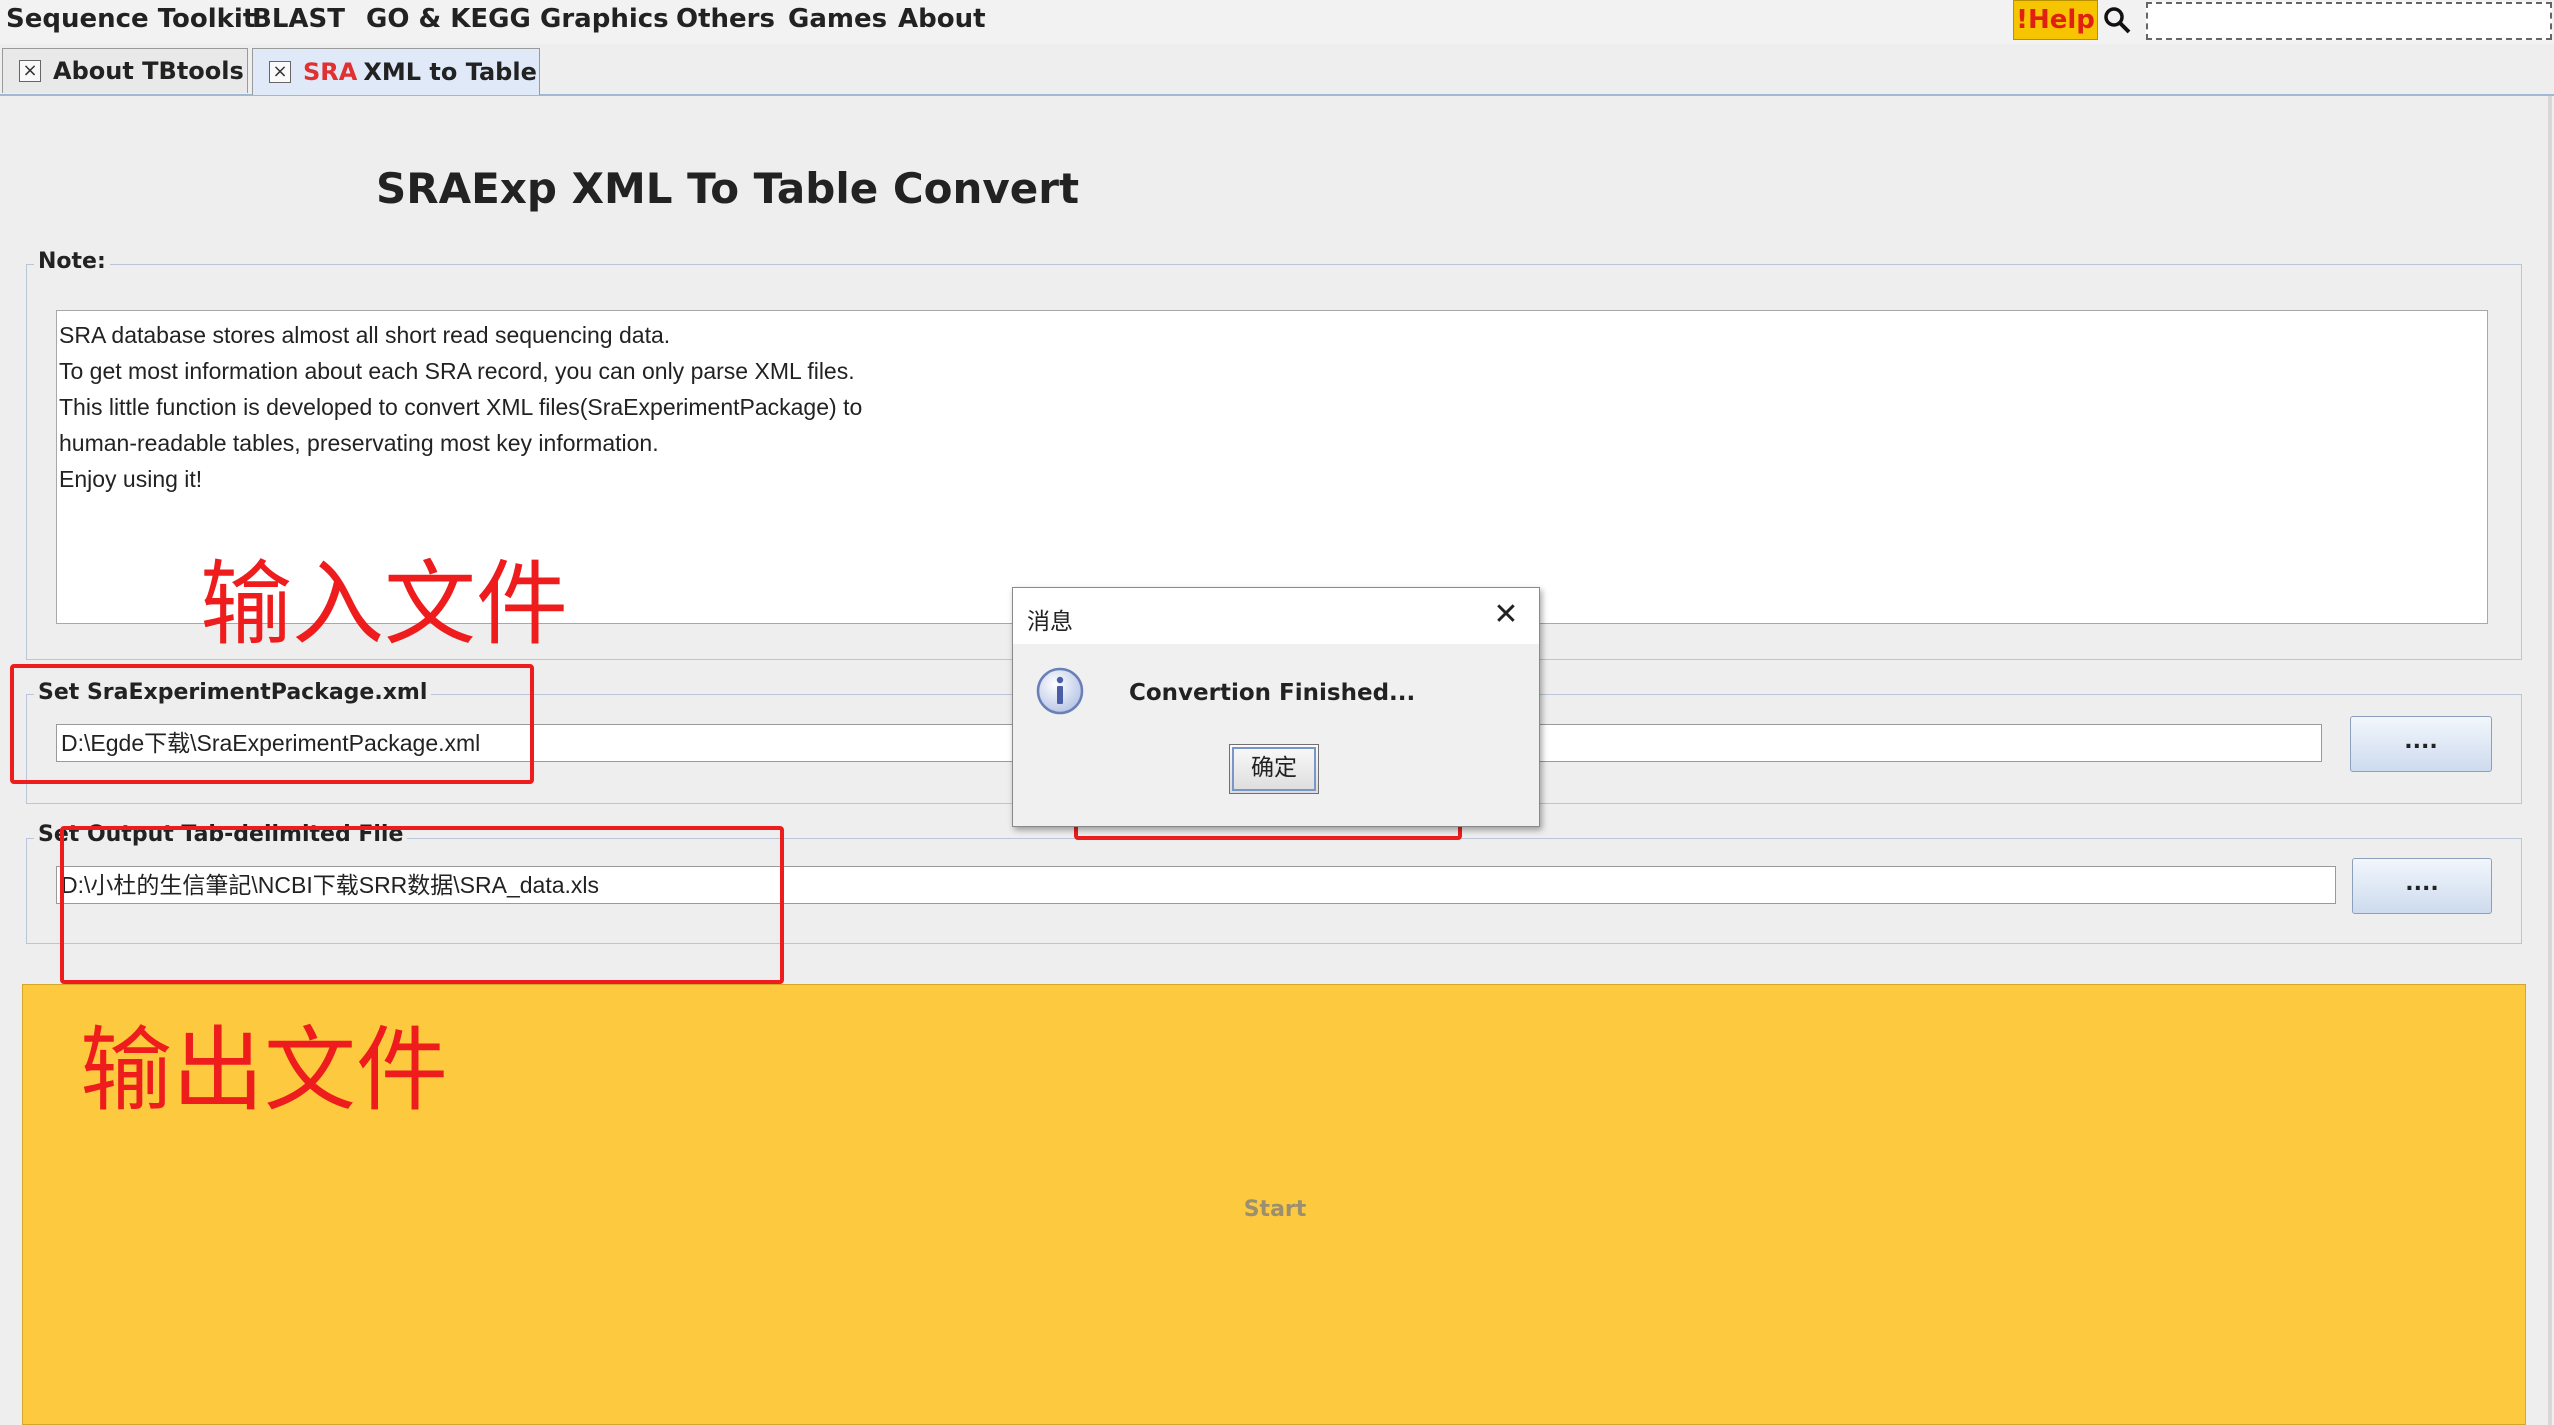  Describe the element at coordinates (264, 1070) in the screenshot. I see `output-annotation-label: 输出文件` at that location.